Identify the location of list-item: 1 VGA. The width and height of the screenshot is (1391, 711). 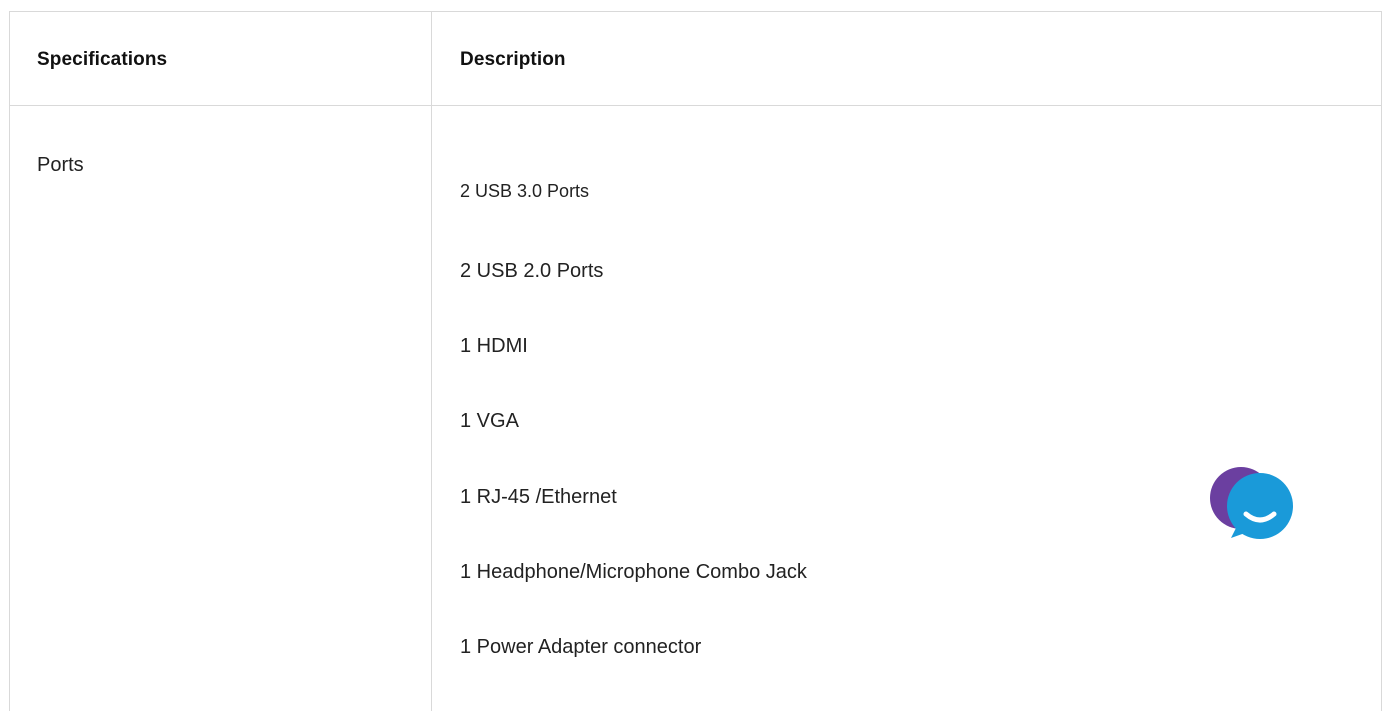
(489, 421).